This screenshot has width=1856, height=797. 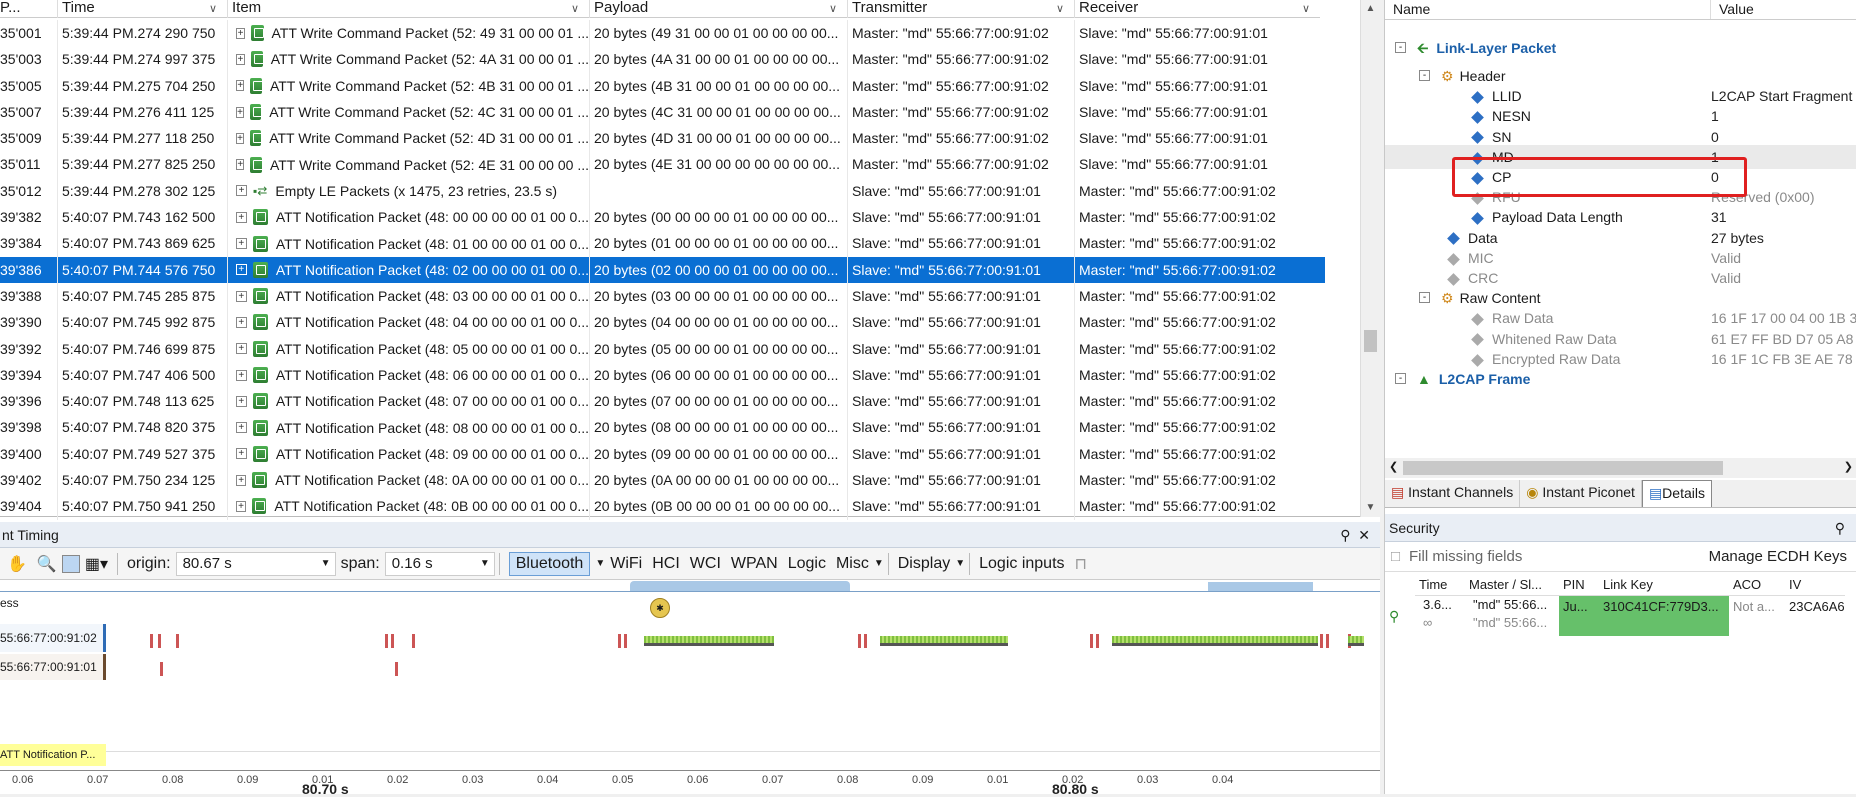 I want to click on filter-misc: Misc, so click(x=852, y=564).